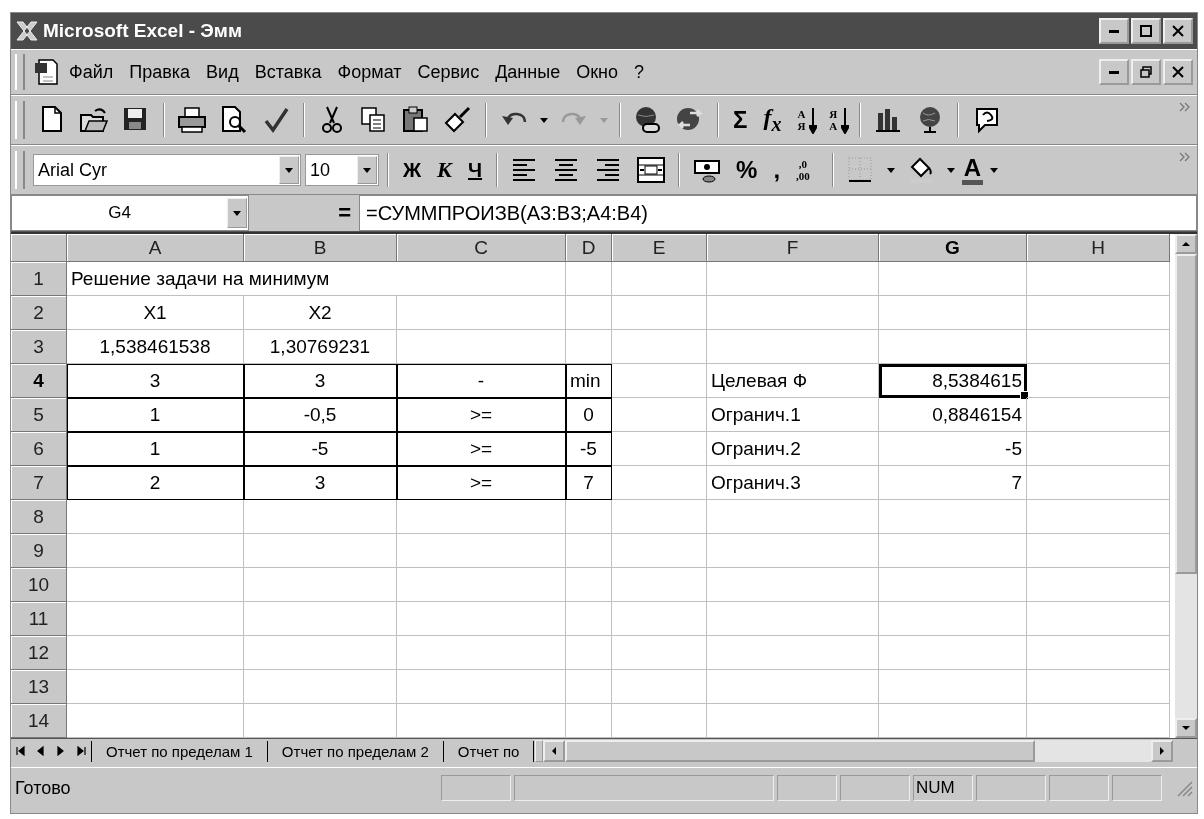  I want to click on folder-icon, so click(94, 120).